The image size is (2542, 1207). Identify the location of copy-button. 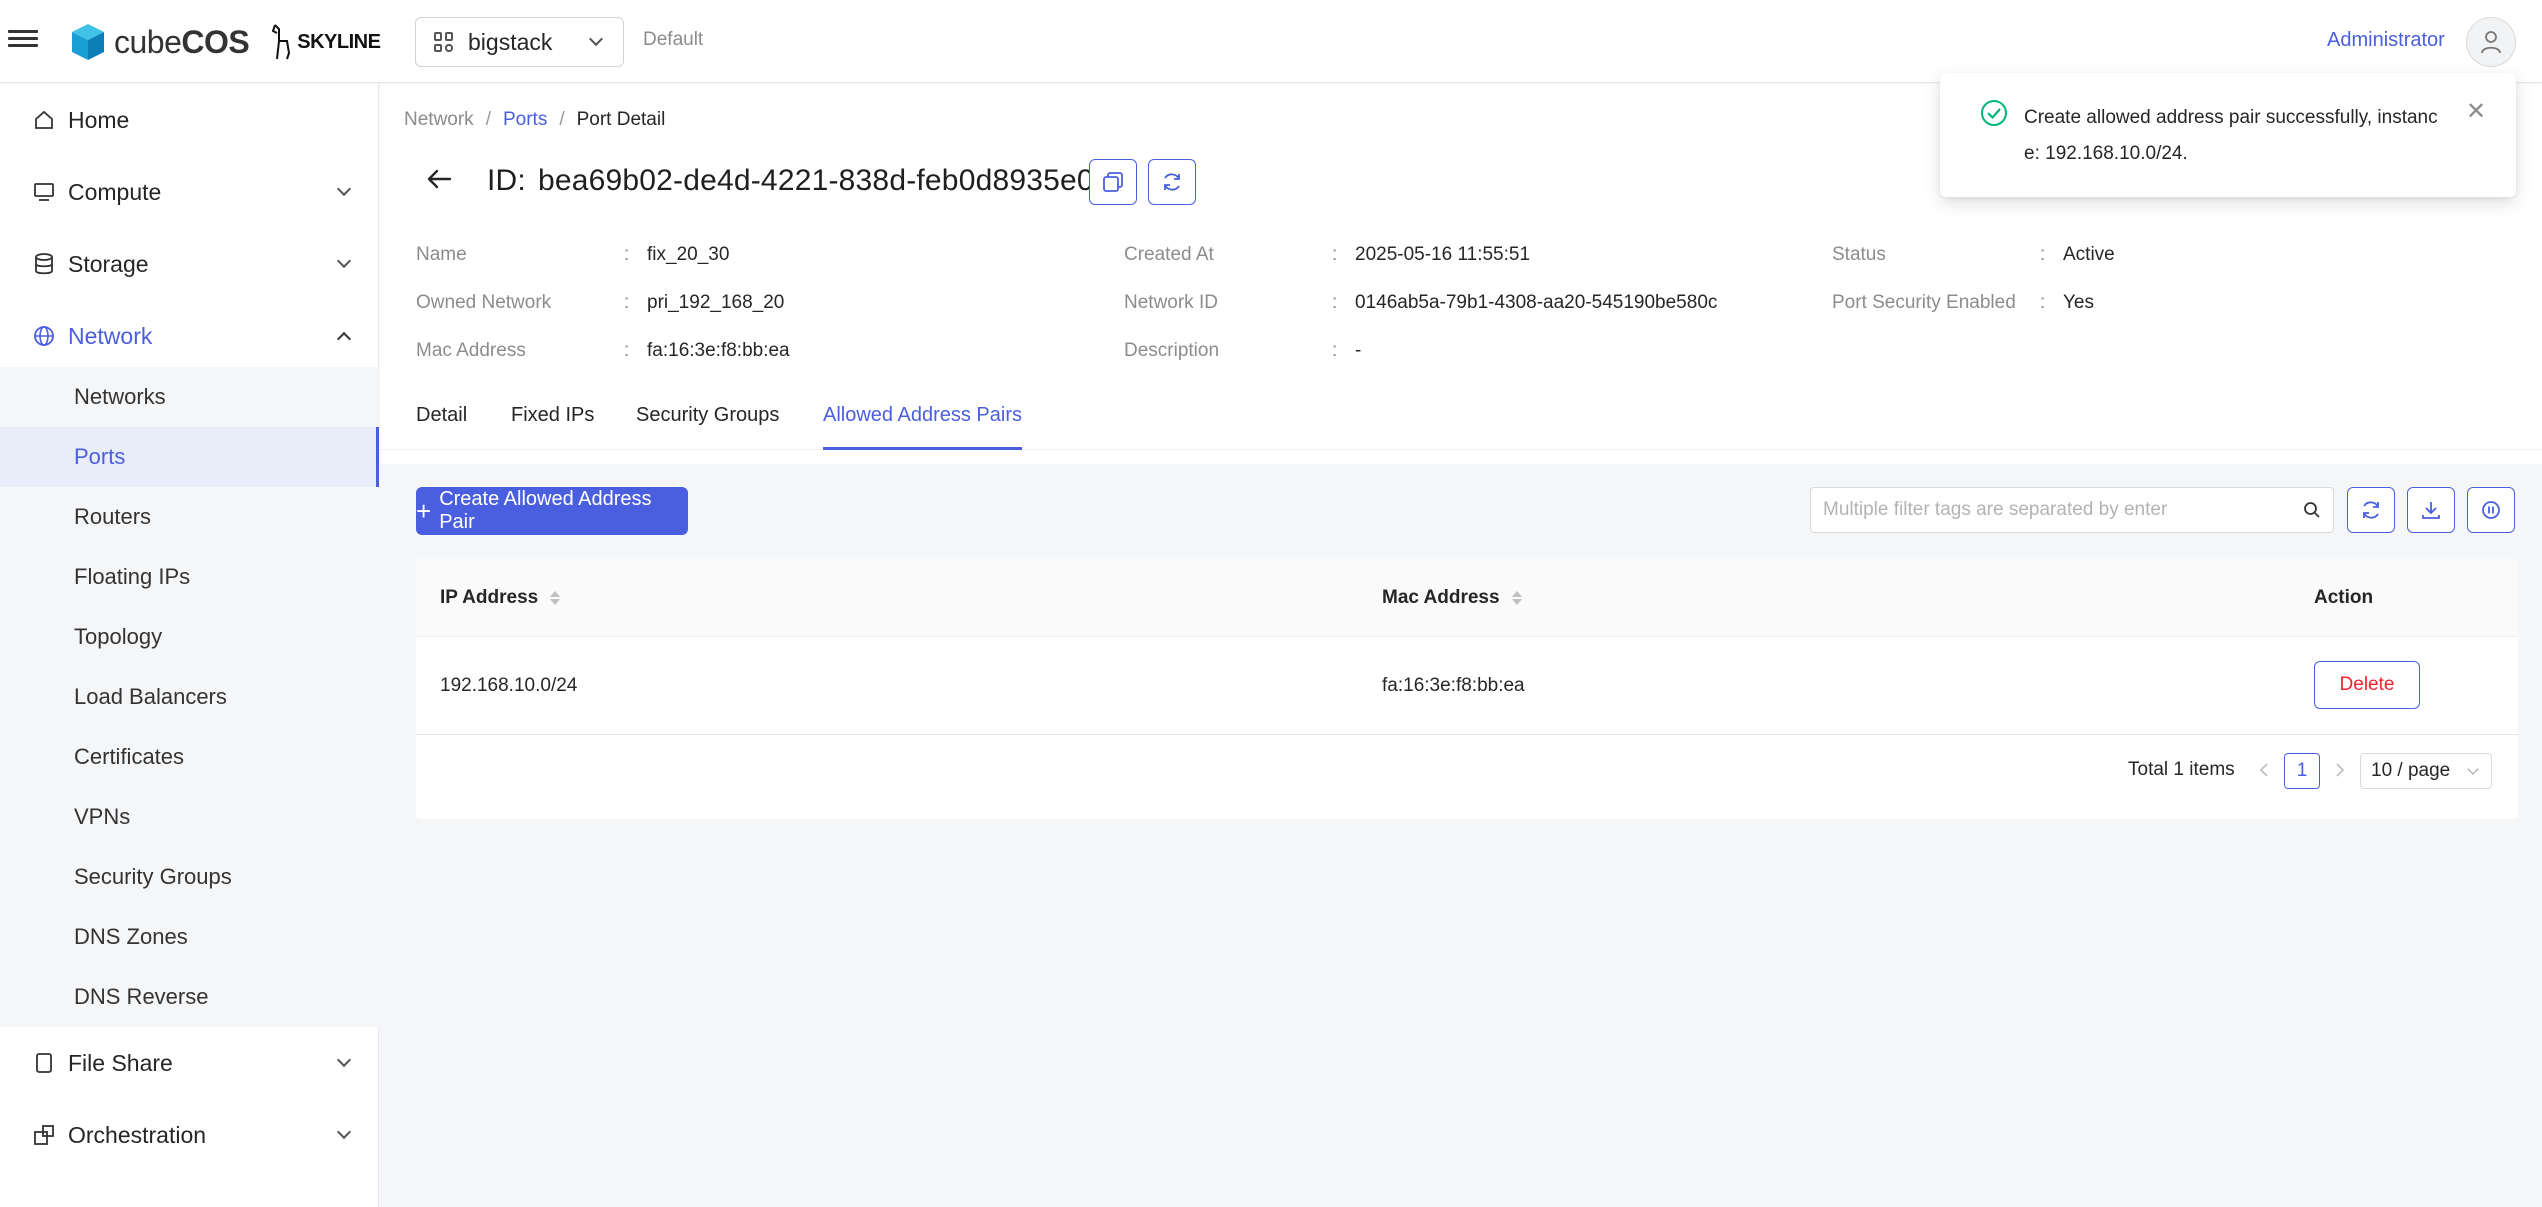
(1113, 182).